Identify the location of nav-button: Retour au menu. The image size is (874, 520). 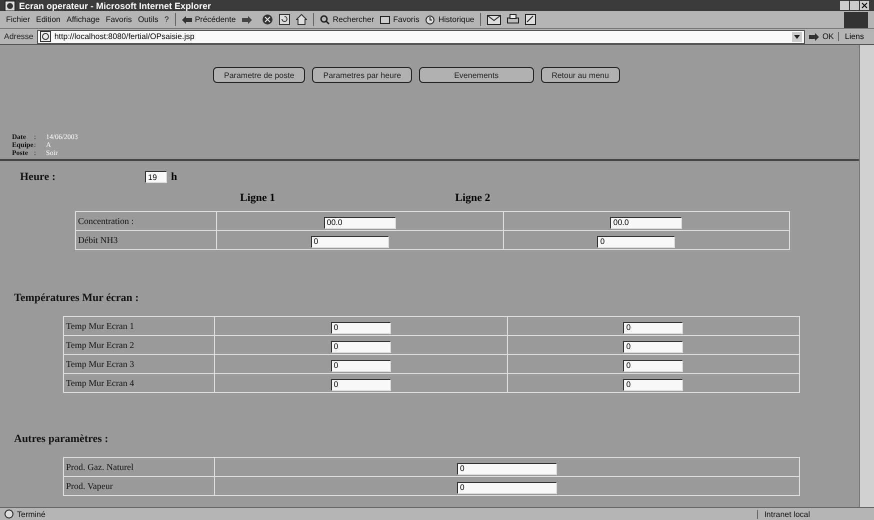
(580, 75).